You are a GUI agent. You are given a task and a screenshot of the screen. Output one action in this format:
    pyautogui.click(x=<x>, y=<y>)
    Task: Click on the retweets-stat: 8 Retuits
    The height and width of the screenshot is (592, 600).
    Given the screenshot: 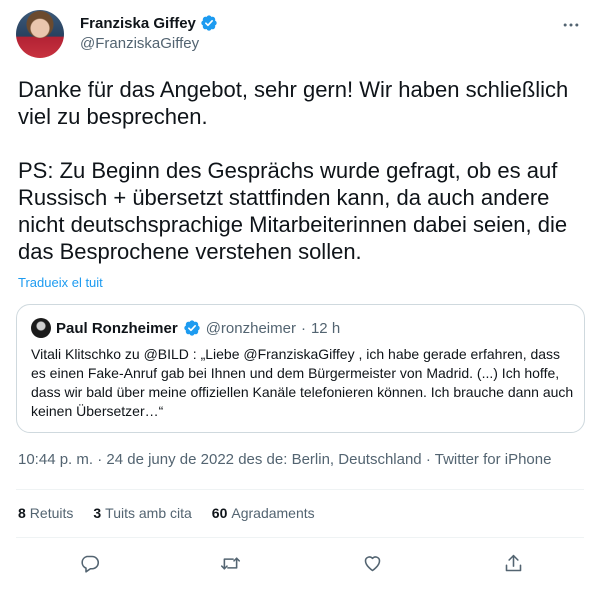 What is the action you would take?
    pyautogui.click(x=45, y=513)
    